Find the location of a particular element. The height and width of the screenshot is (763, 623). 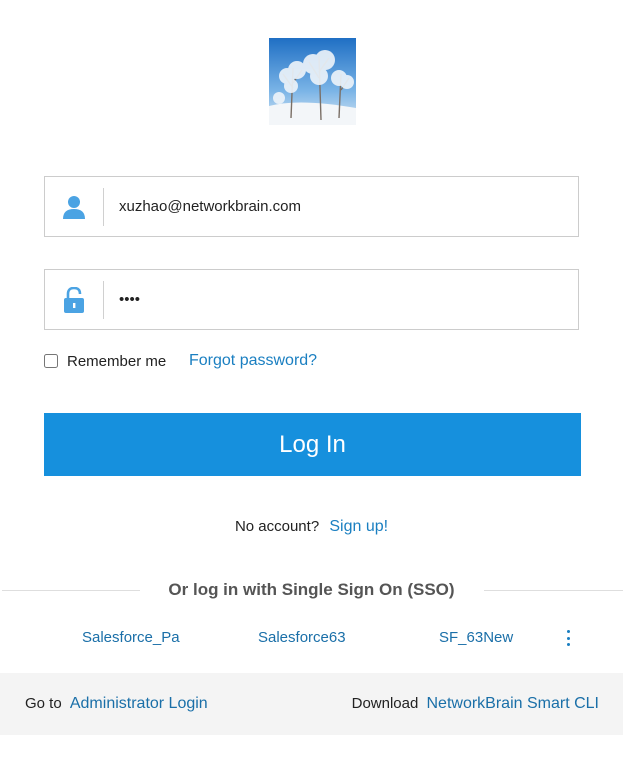

admin-login-row: Go to Administrator Login is located at coordinates (116, 704).